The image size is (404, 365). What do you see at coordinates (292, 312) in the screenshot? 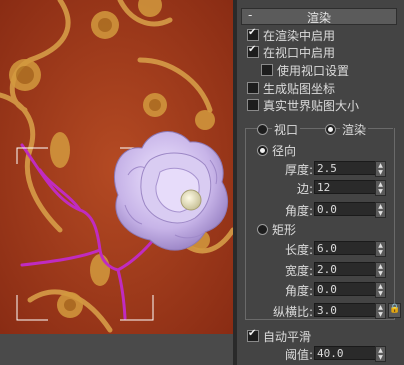
I see `aspect-label: 纵横比:` at bounding box center [292, 312].